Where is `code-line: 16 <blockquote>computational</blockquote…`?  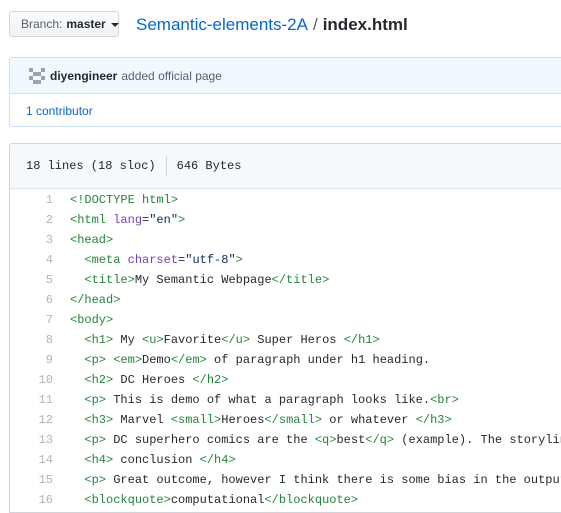
code-line: 16 <blockquote>computational</blockquote… is located at coordinates (285, 500).